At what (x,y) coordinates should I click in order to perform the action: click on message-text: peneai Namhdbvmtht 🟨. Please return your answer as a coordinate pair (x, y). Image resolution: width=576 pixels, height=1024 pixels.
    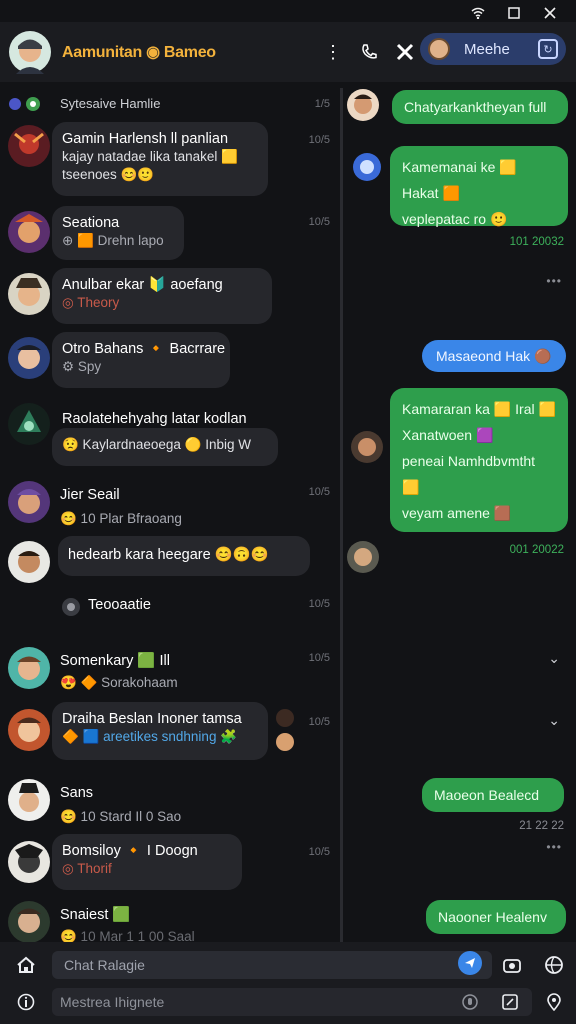
    Looking at the image, I should click on (469, 474).